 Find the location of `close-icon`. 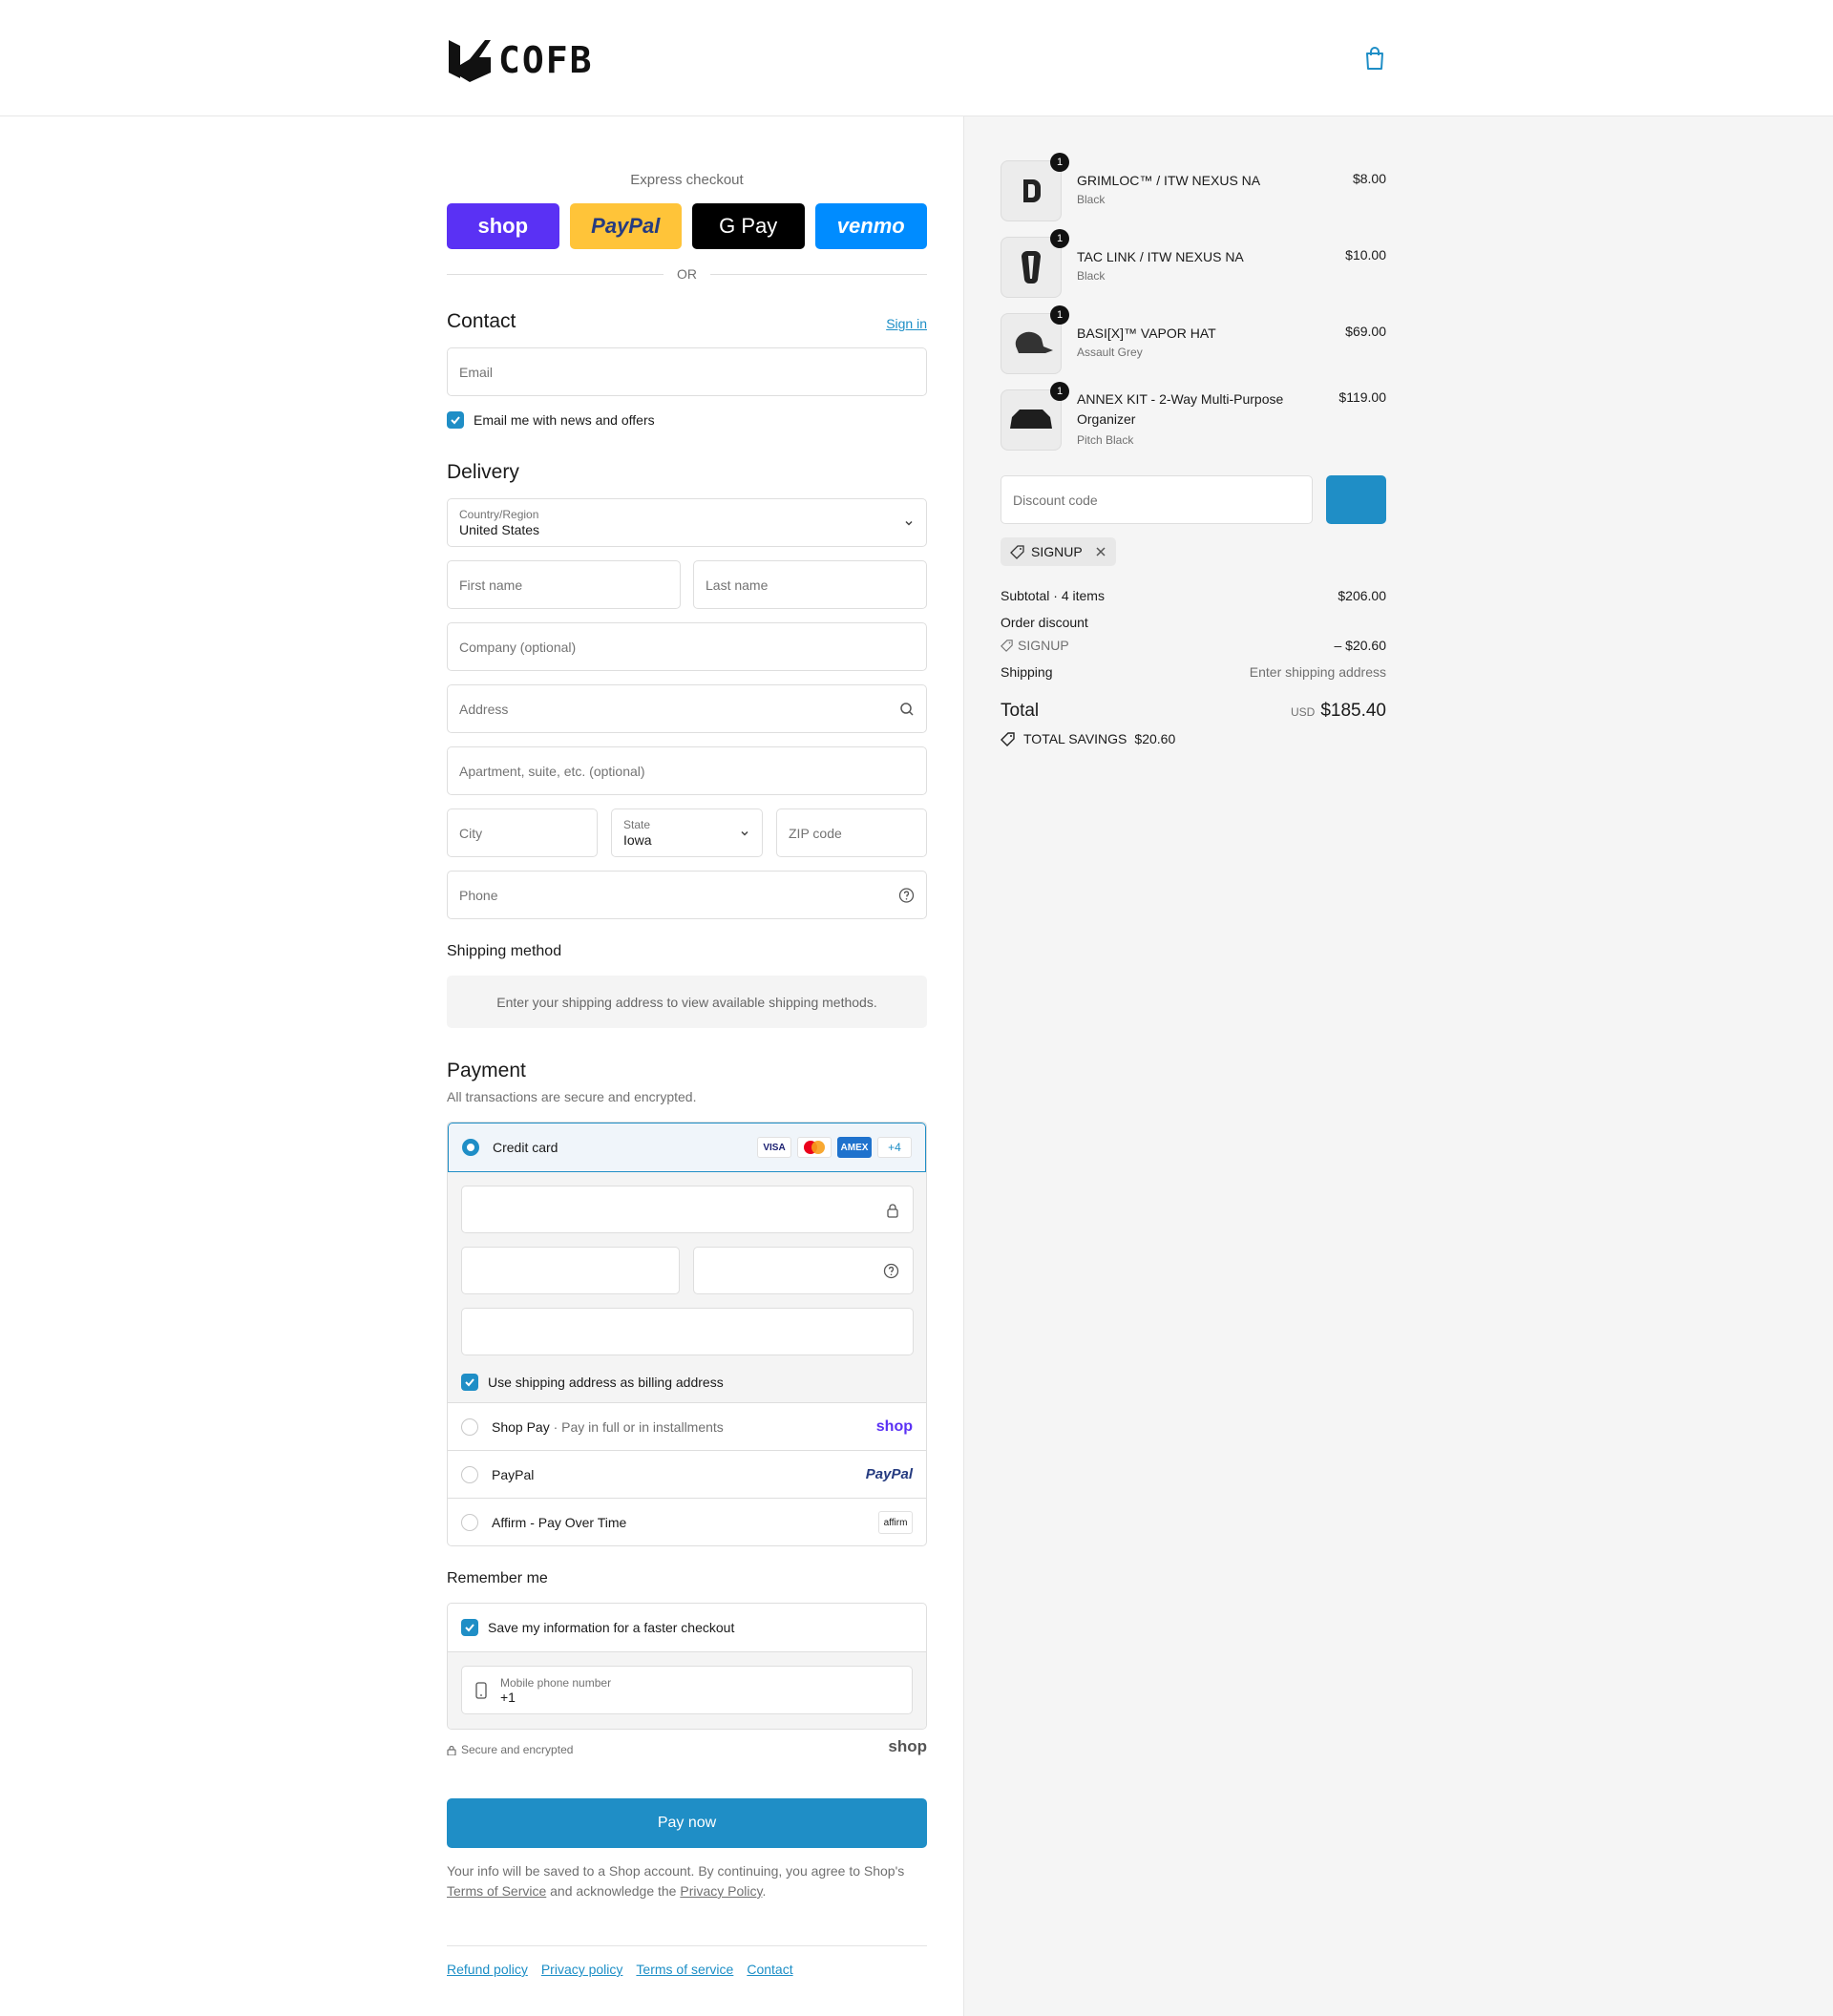

close-icon is located at coordinates (1100, 552).